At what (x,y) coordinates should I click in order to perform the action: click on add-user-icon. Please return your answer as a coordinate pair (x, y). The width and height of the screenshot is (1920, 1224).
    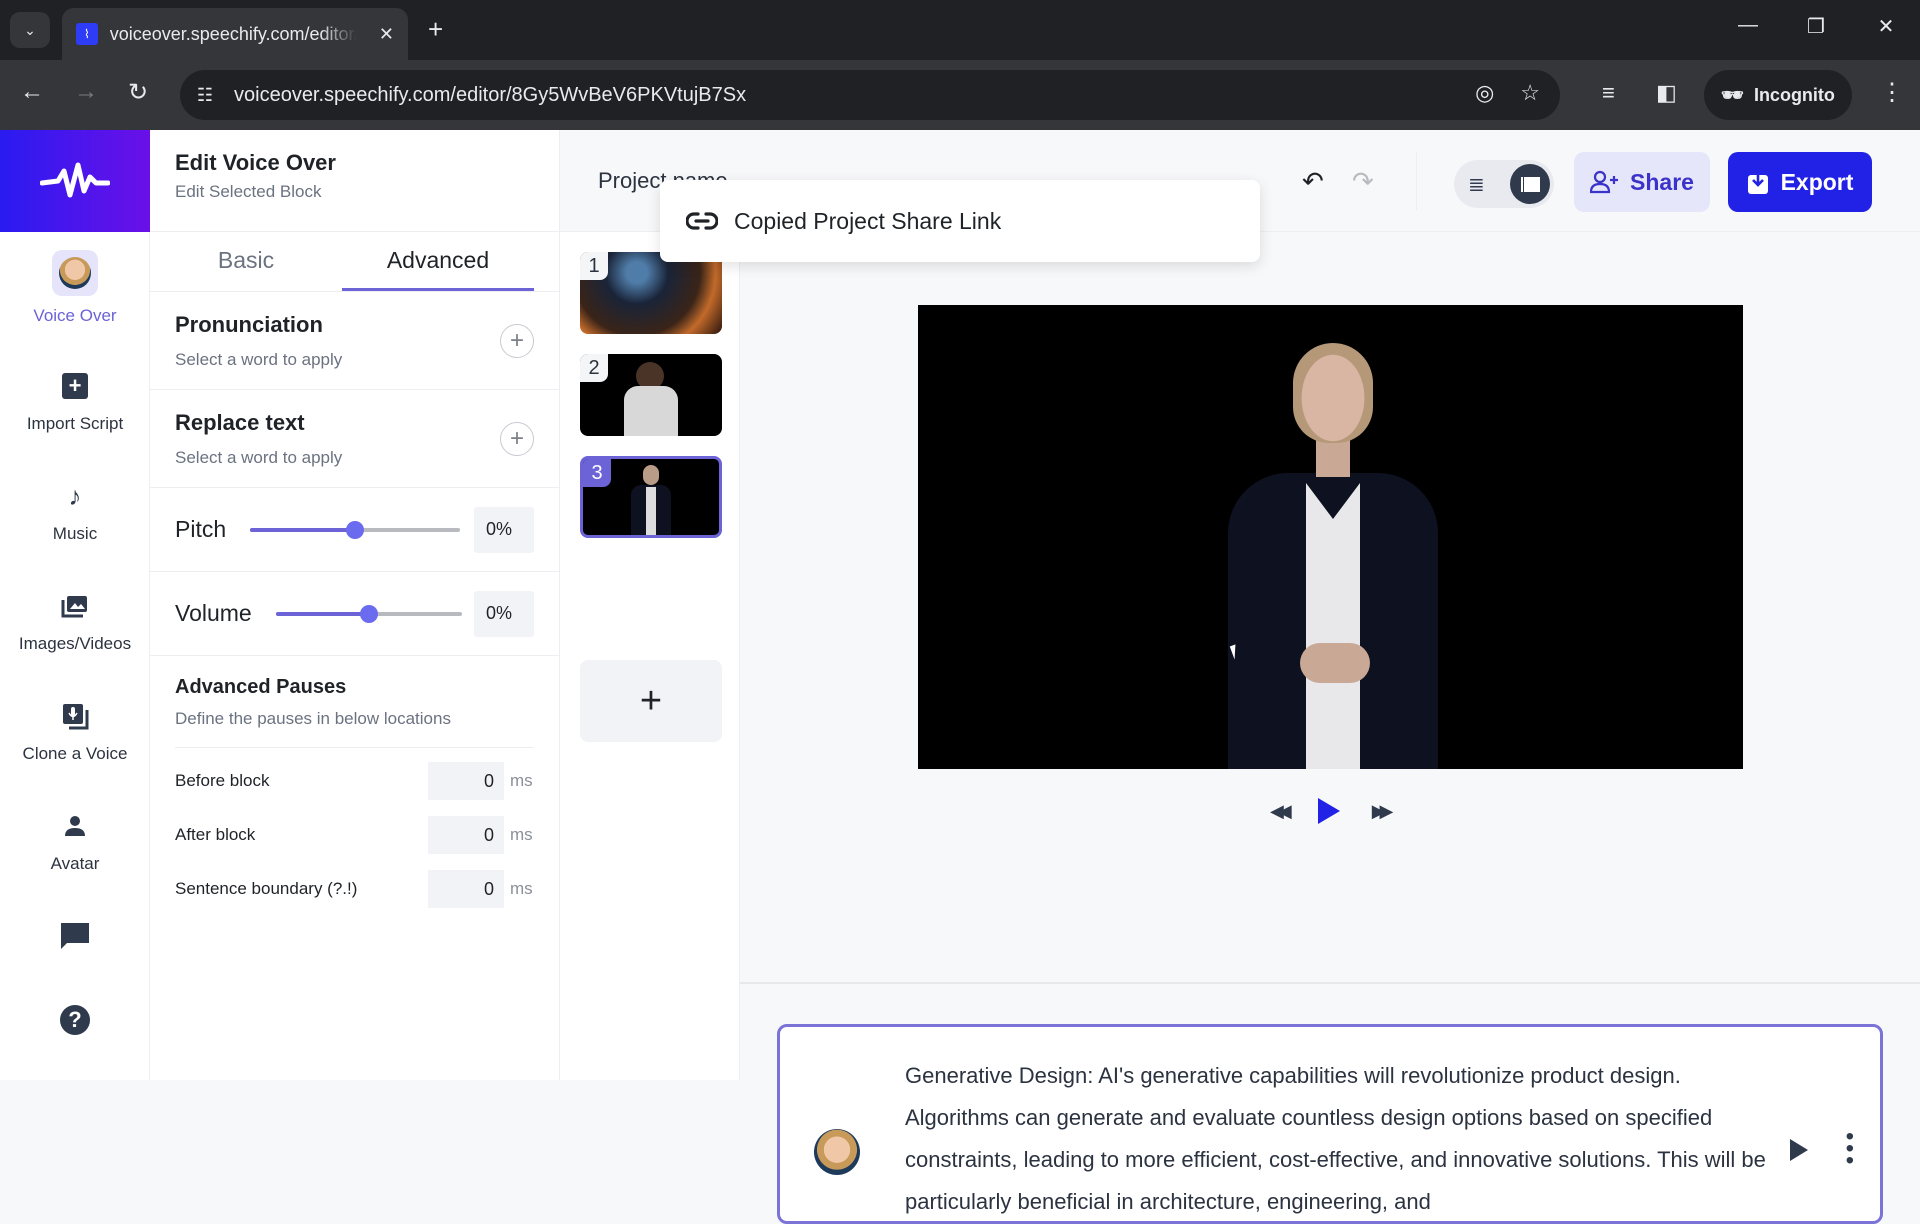
    Looking at the image, I should click on (1604, 182).